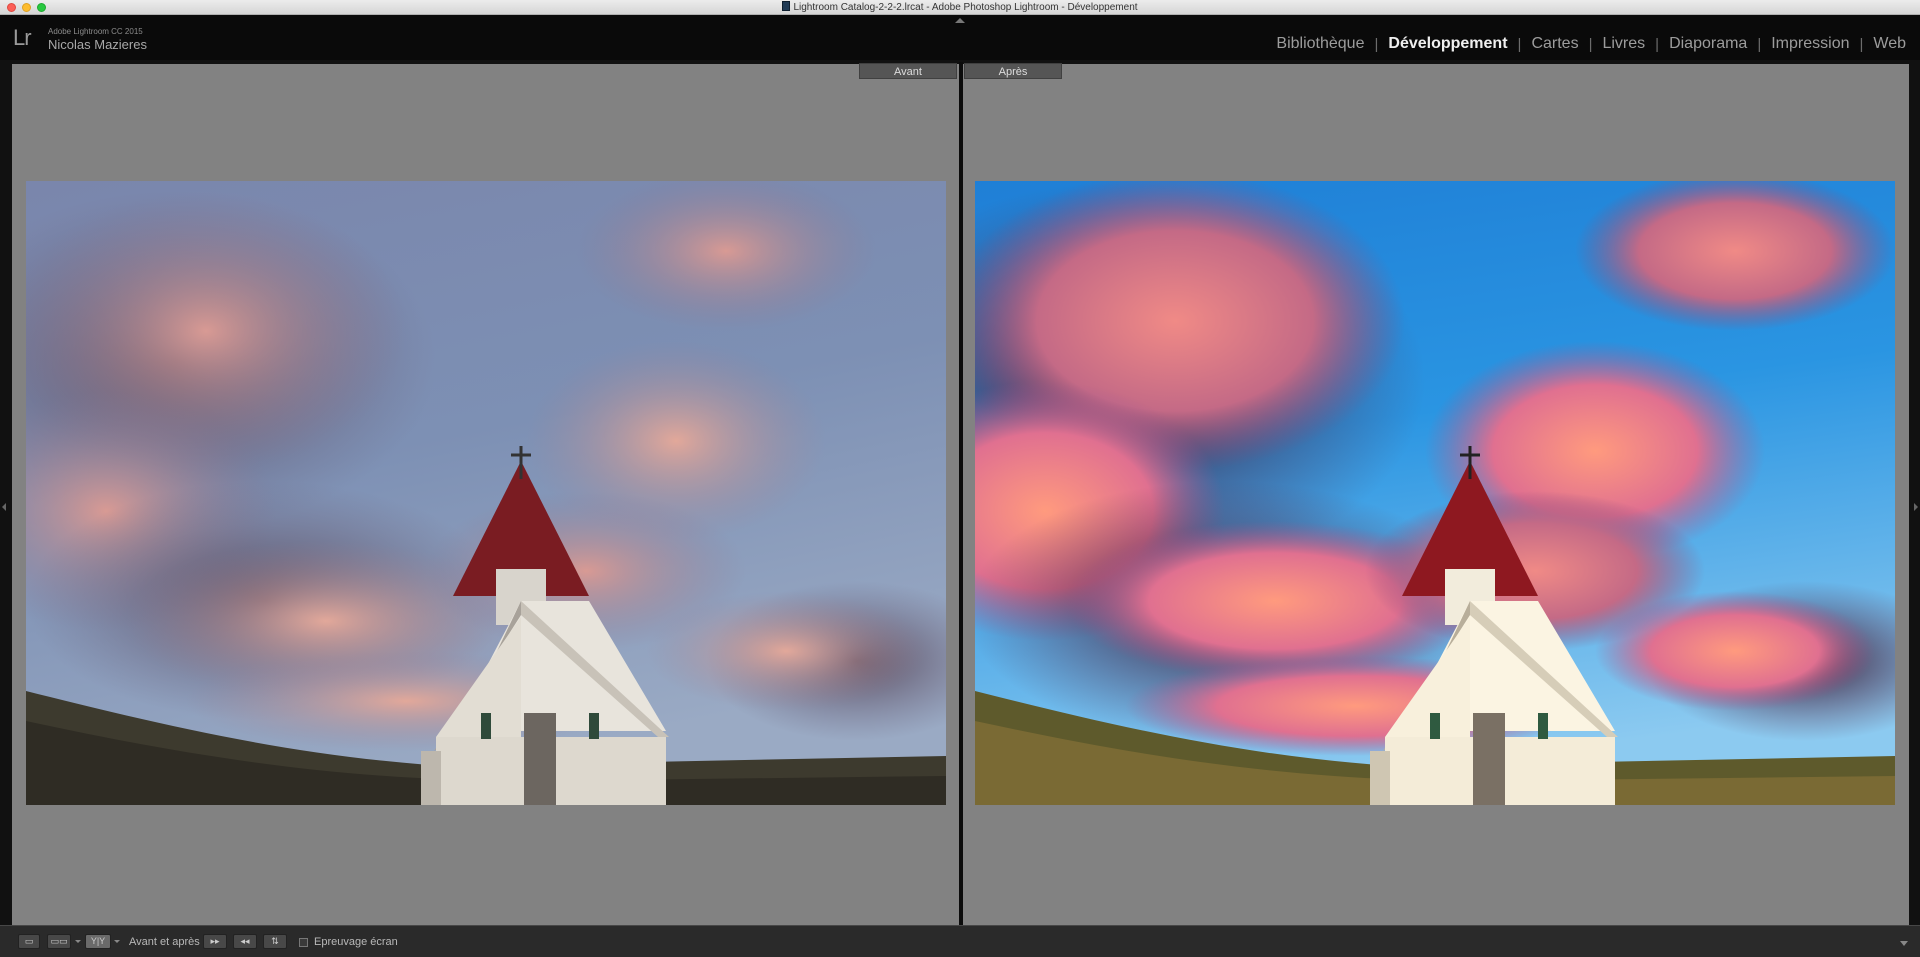 Image resolution: width=1920 pixels, height=957 pixels. I want to click on compare-view-button: ▭▭, so click(59, 941).